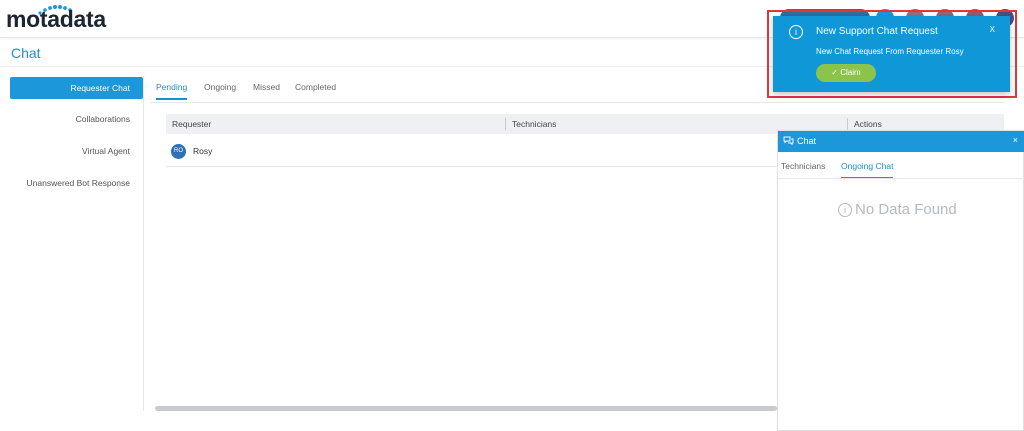 The image size is (1024, 431). I want to click on chat-panel-title: Chat, so click(807, 141).